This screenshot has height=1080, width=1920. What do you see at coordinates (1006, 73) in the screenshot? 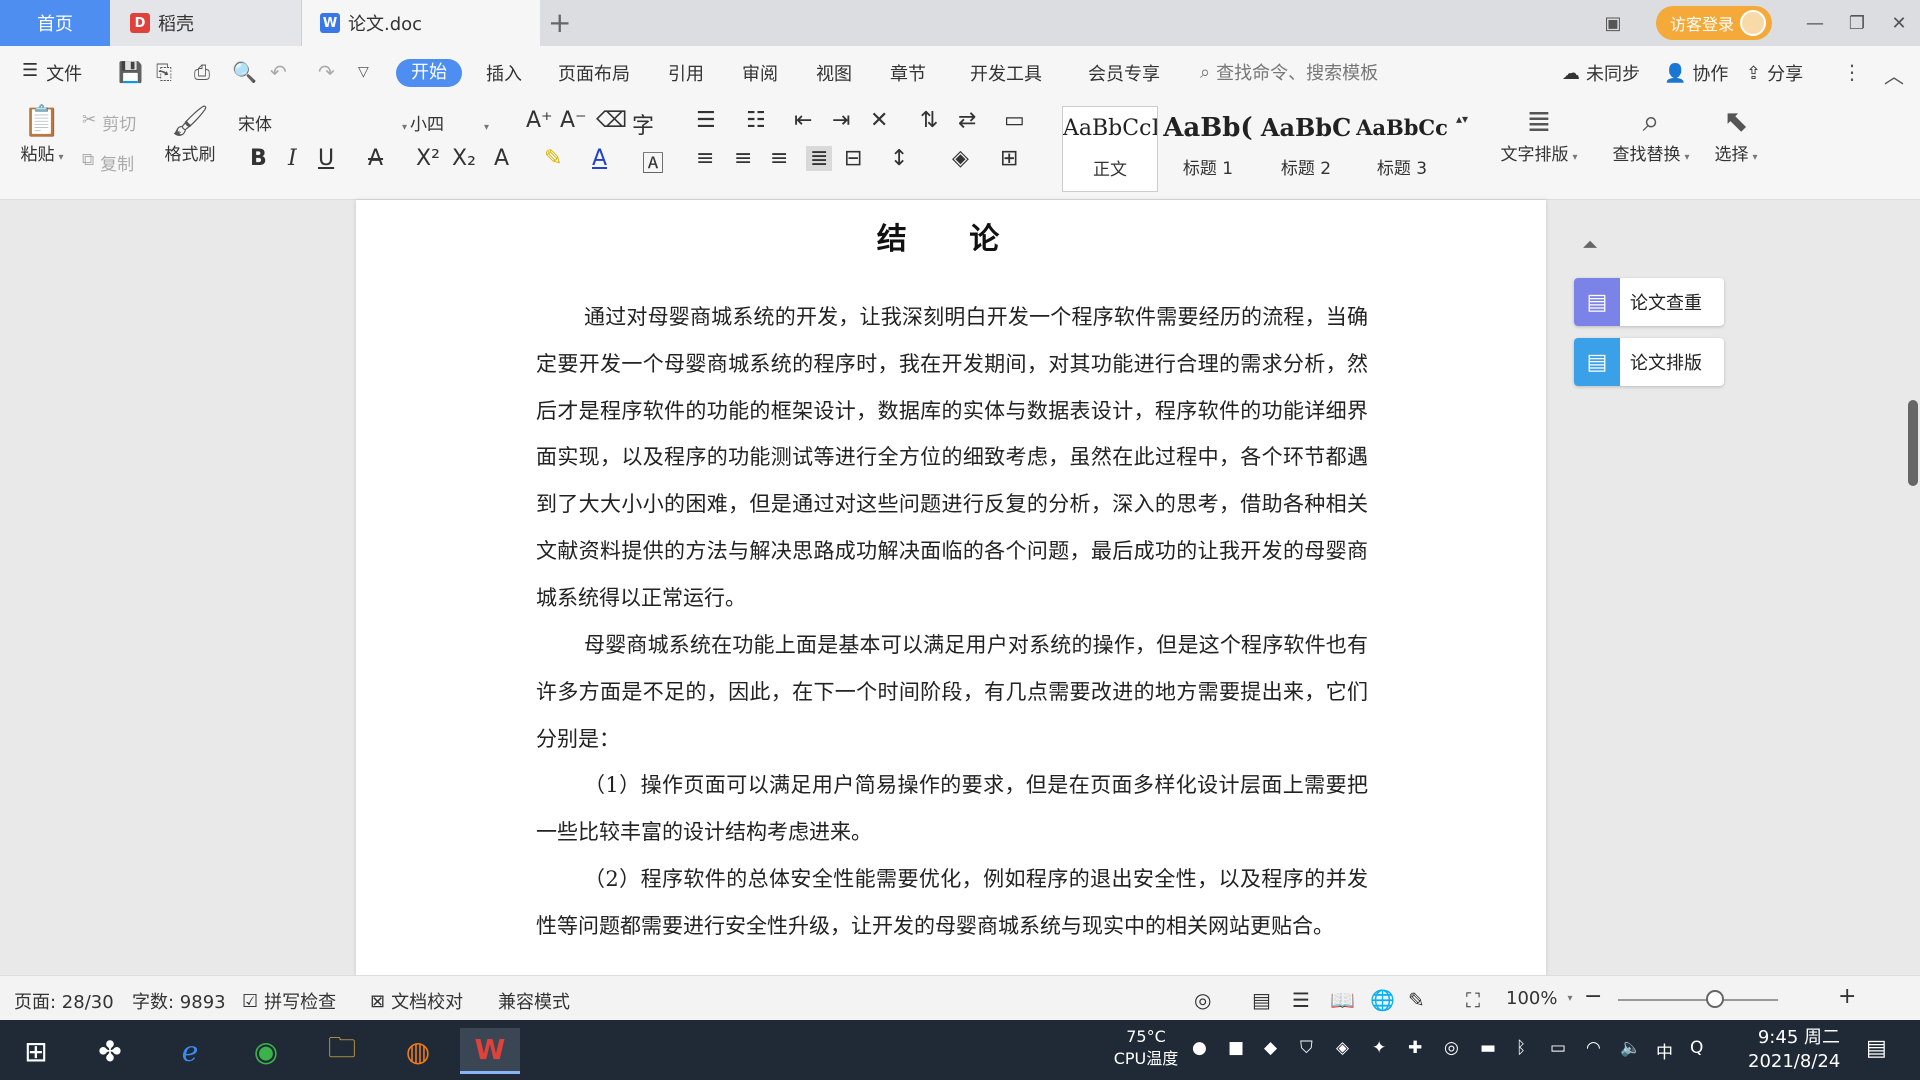
I see `tab-devtools: 开发工具` at bounding box center [1006, 73].